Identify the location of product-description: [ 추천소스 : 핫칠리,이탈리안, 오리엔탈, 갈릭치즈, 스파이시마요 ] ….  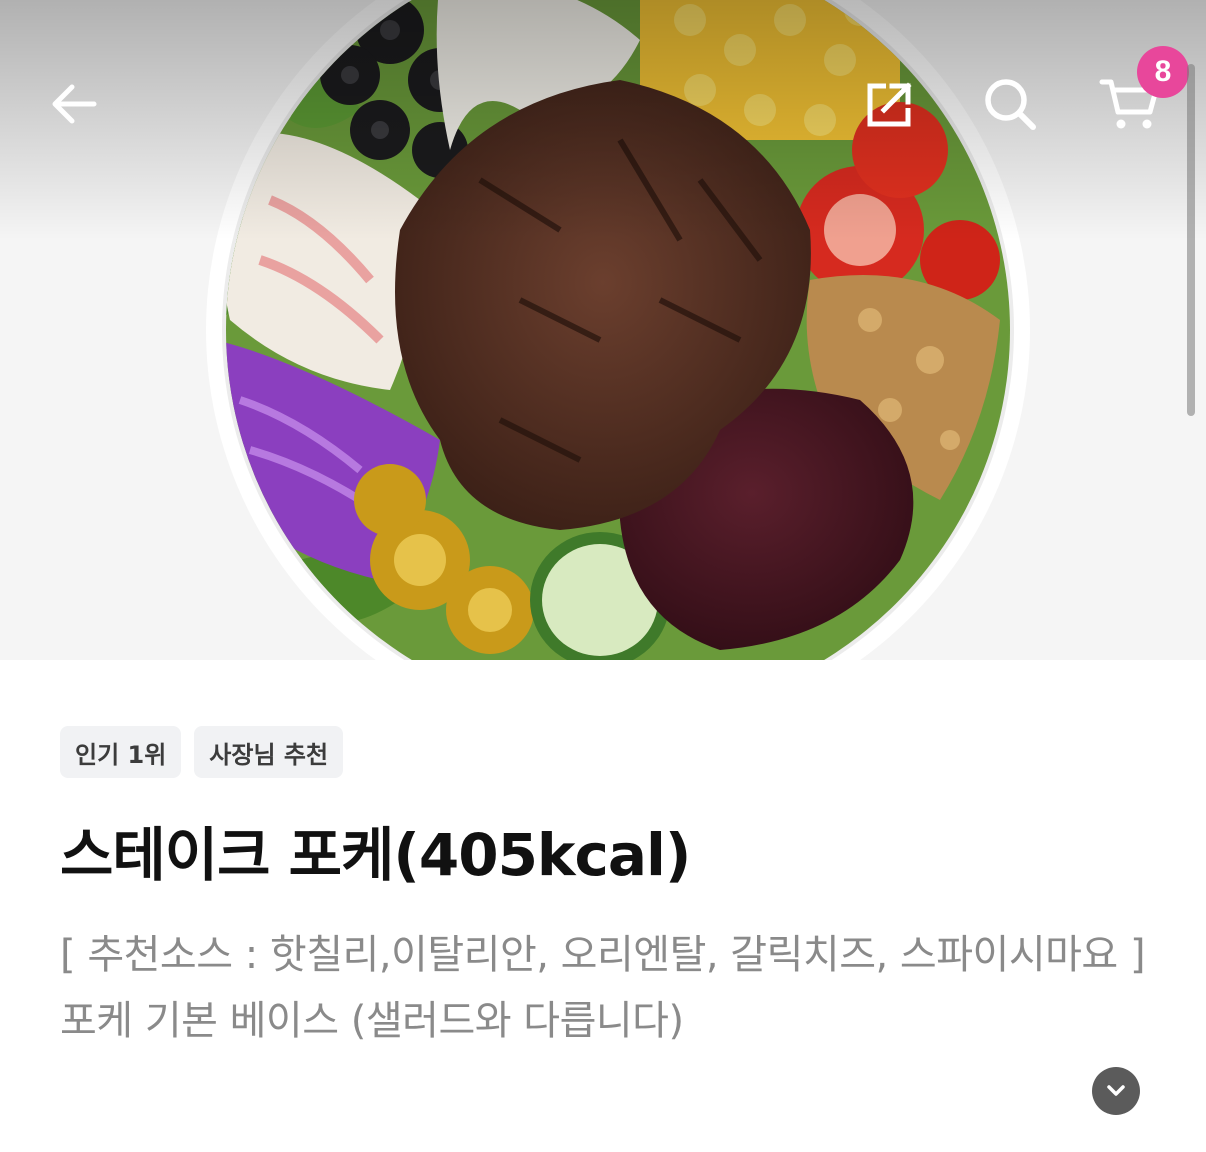
(605, 988).